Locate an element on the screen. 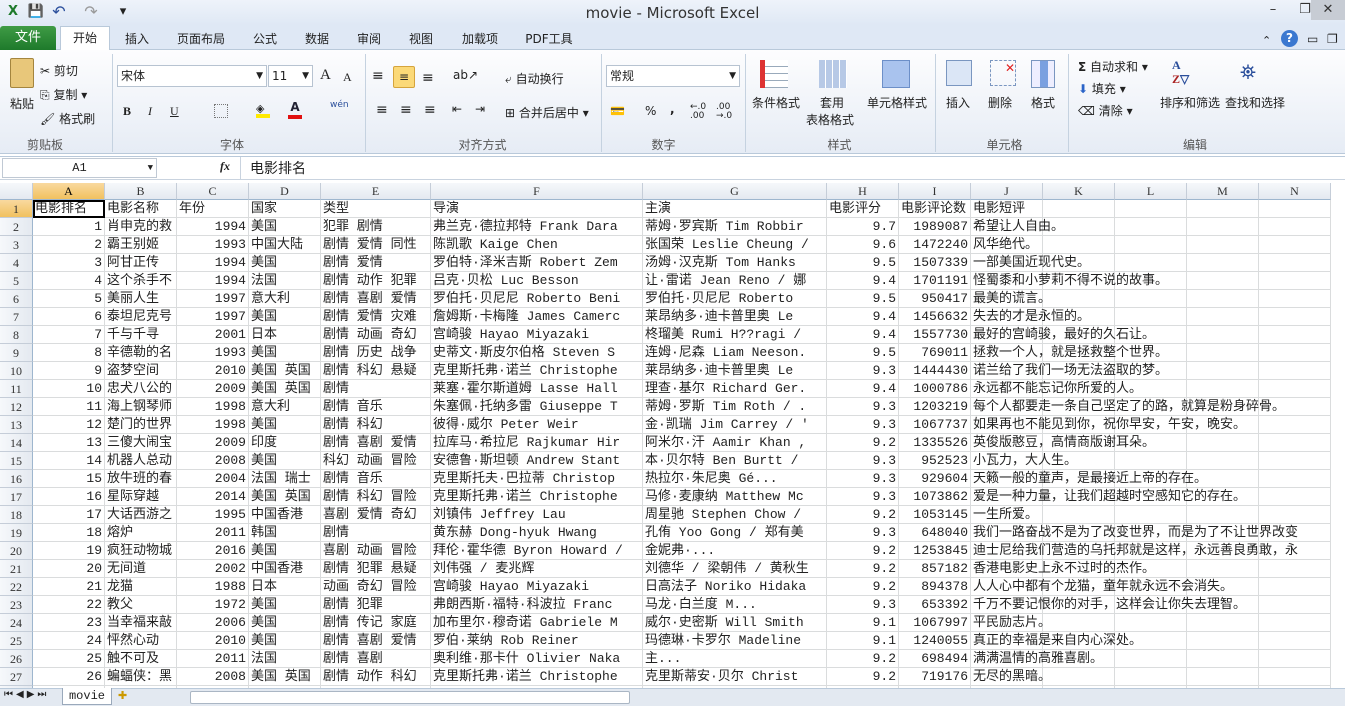 The width and height of the screenshot is (1345, 706). table-cell: 无间道 is located at coordinates (141, 569).